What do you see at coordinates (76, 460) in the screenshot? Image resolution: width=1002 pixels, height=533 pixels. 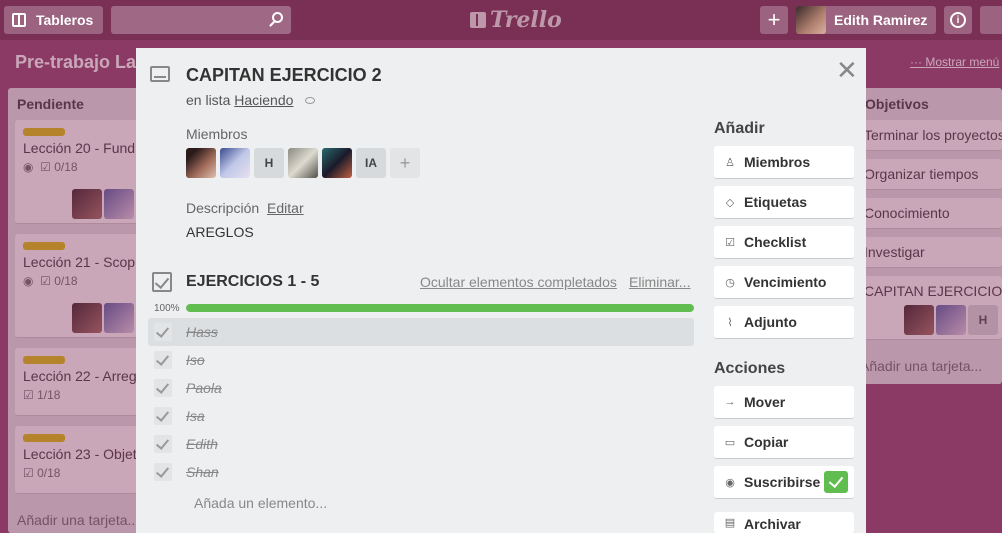 I see `list-card: Lección 23 - Objet ☑ 0/18` at bounding box center [76, 460].